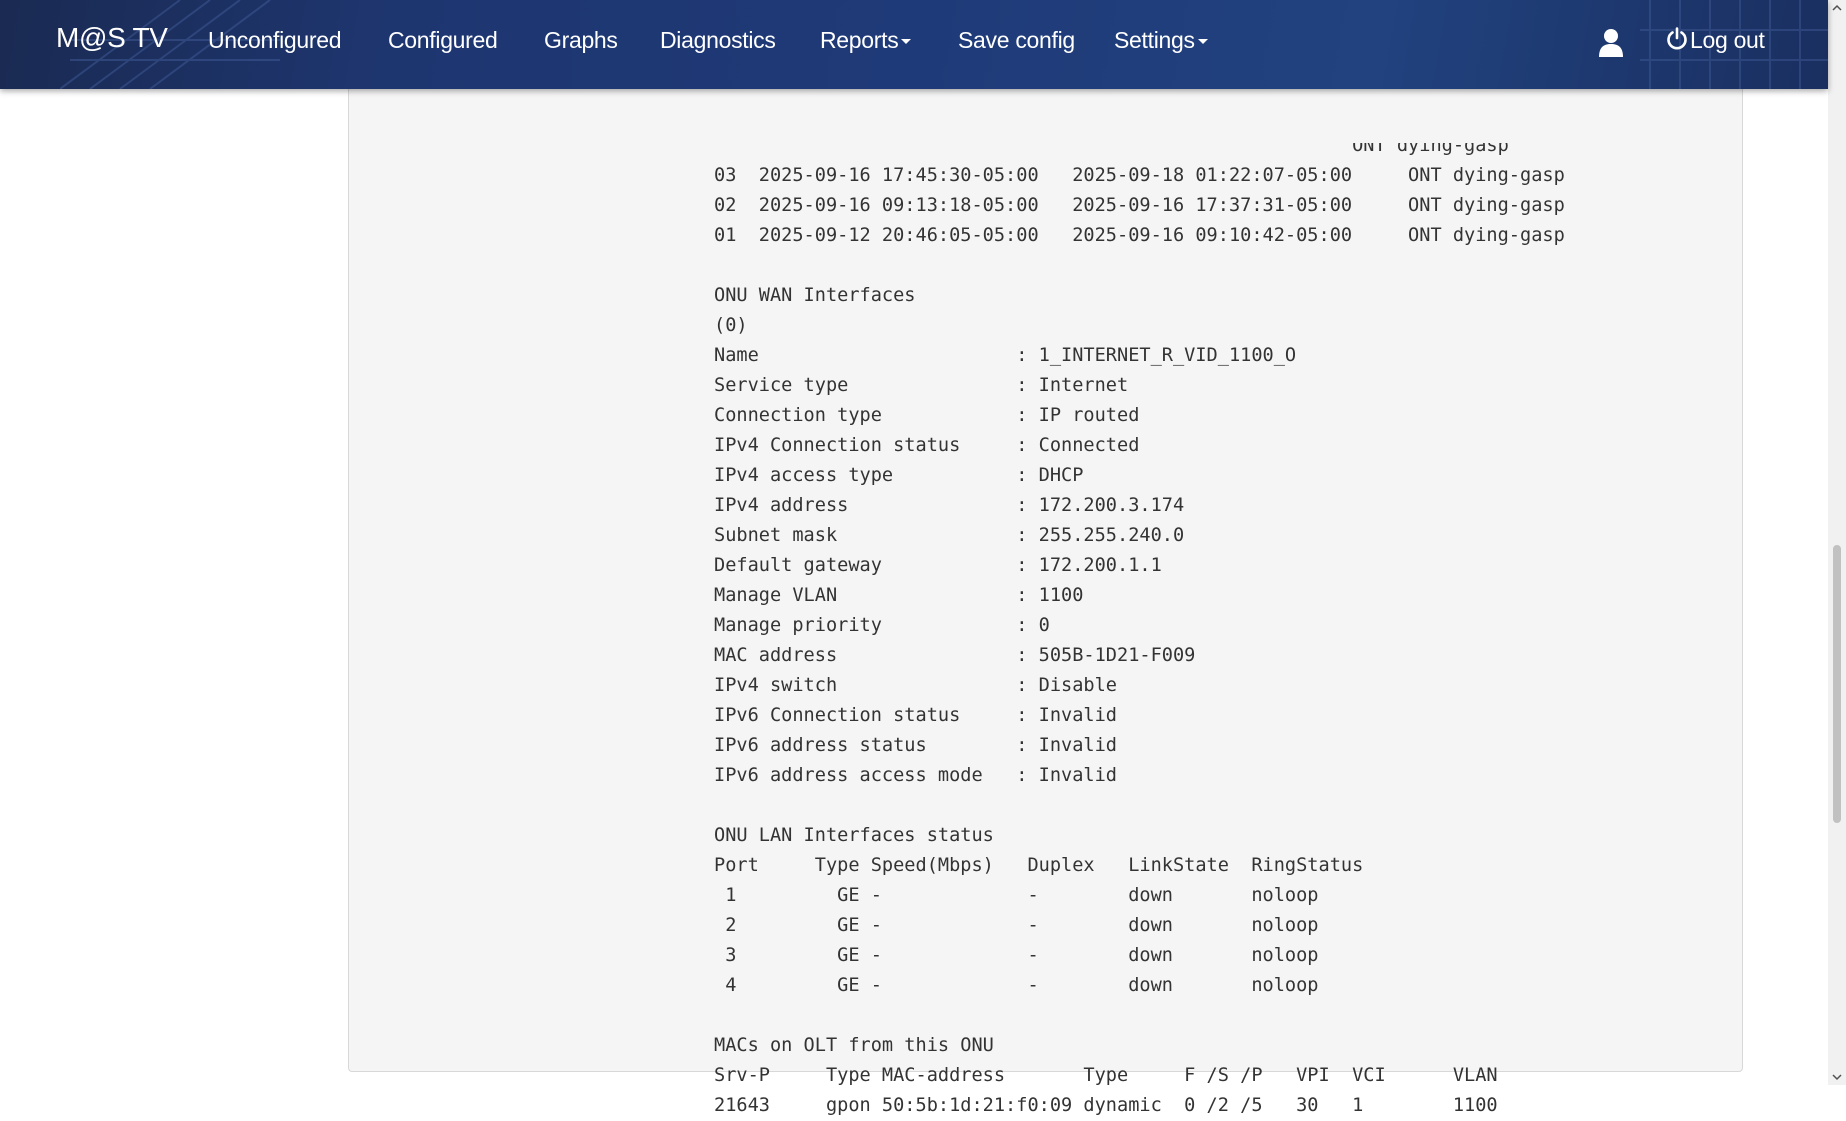  What do you see at coordinates (915, 775) in the screenshot?
I see `output-line: IPv6 address access mode : Invalid` at bounding box center [915, 775].